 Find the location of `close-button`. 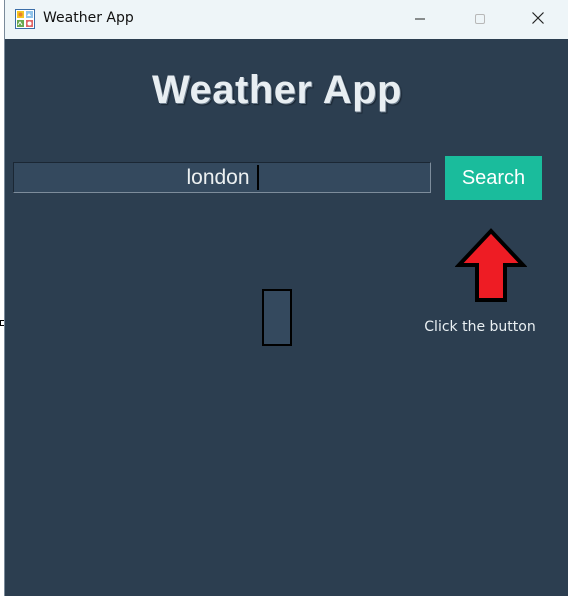

close-button is located at coordinates (538, 19).